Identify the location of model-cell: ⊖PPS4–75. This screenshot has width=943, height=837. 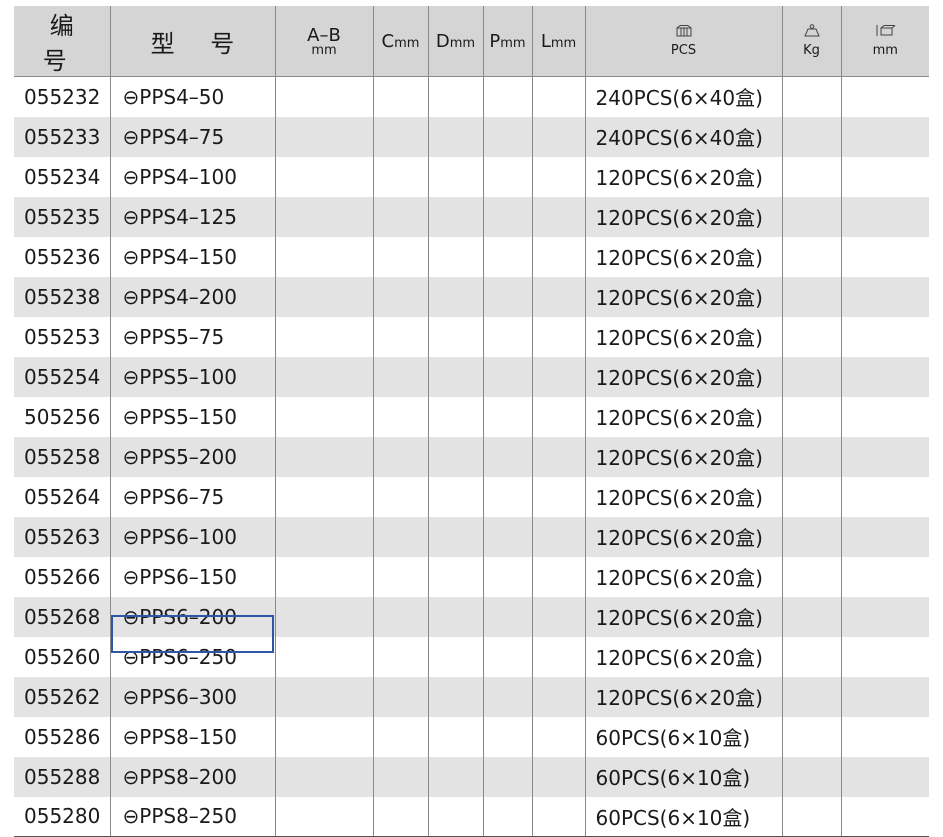
(192, 136).